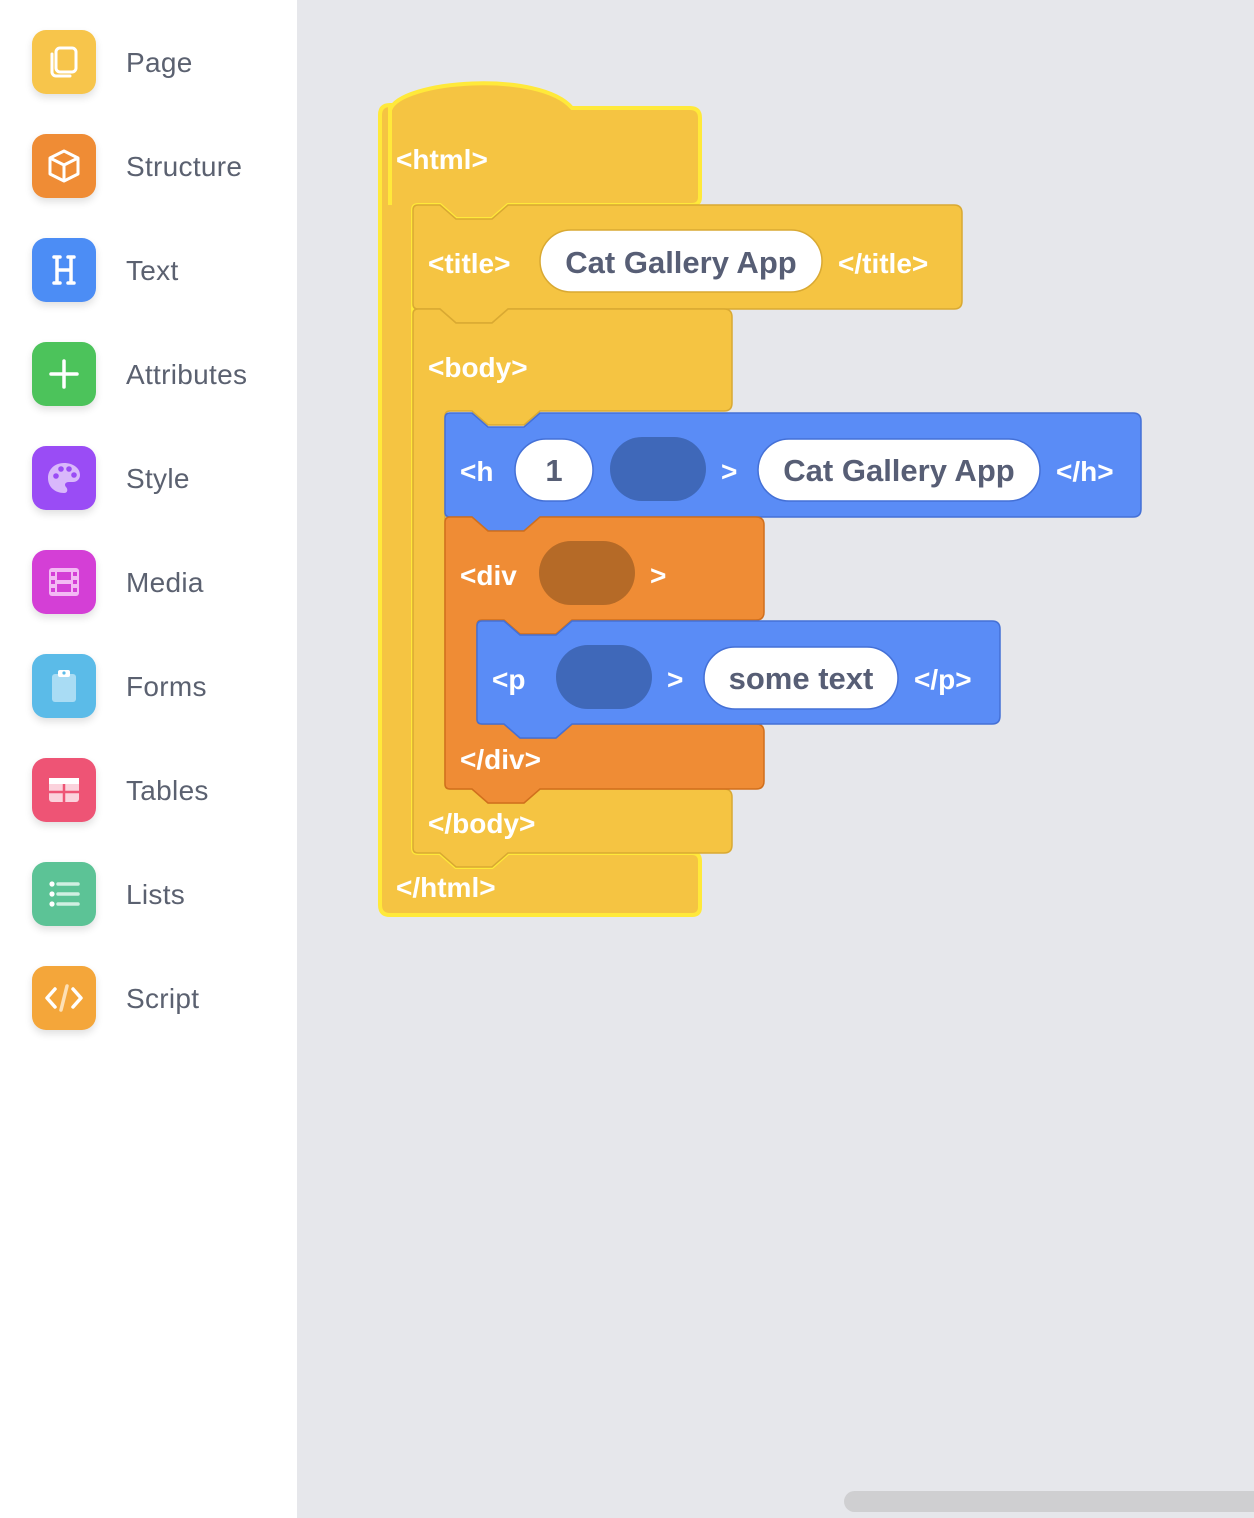 Image resolution: width=1254 pixels, height=1518 pixels. I want to click on category-lists: Lists, so click(157, 894).